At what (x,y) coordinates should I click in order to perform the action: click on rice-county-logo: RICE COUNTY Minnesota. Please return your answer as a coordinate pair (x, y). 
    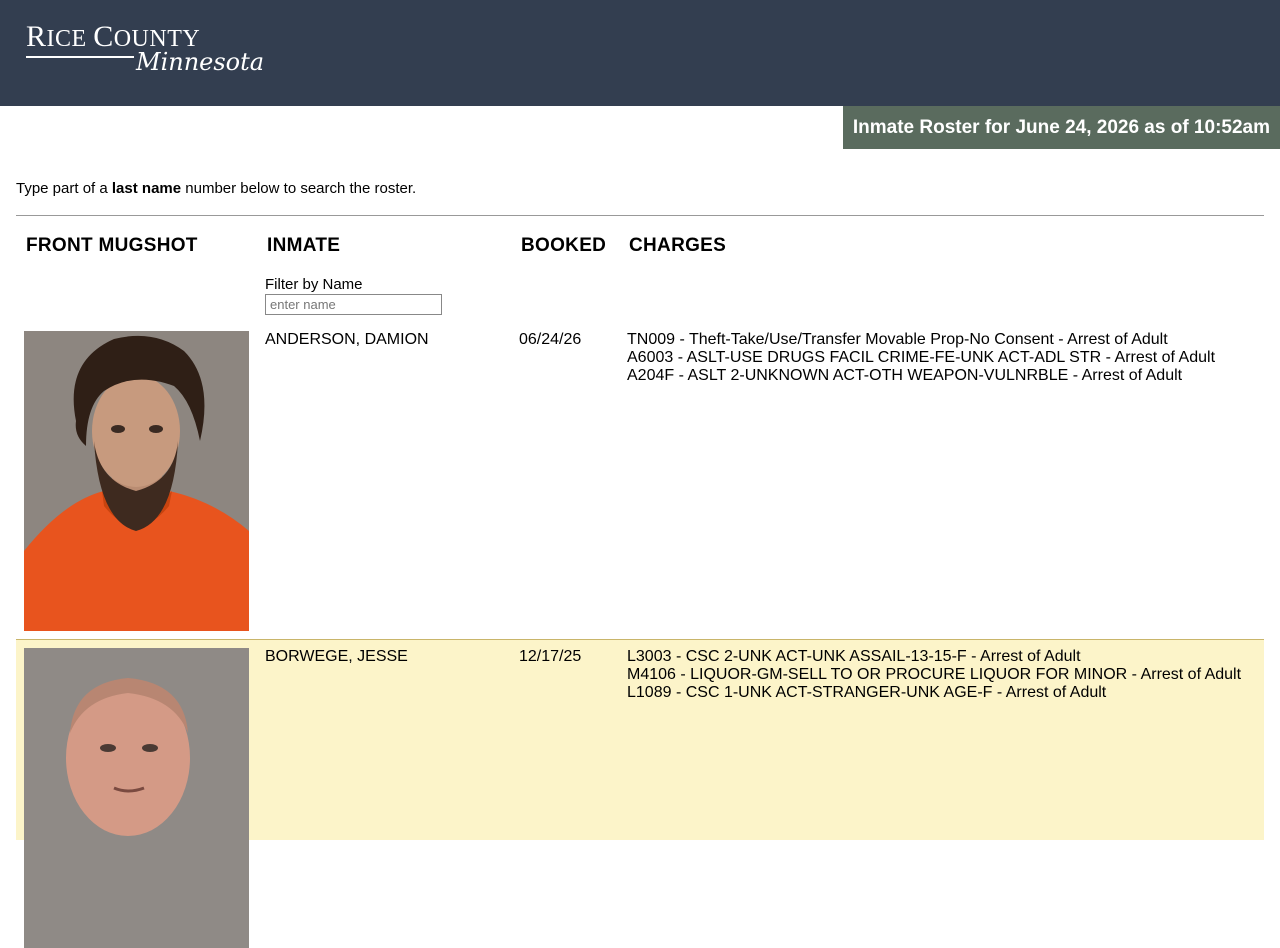
    Looking at the image, I should click on (145, 50).